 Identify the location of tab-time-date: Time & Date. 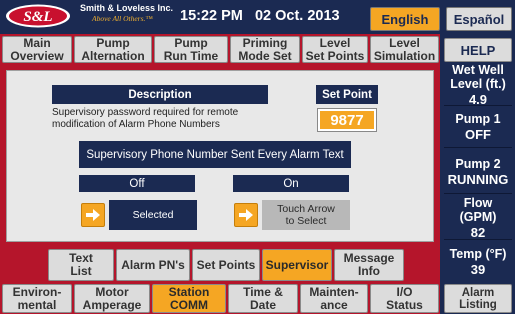
(263, 298).